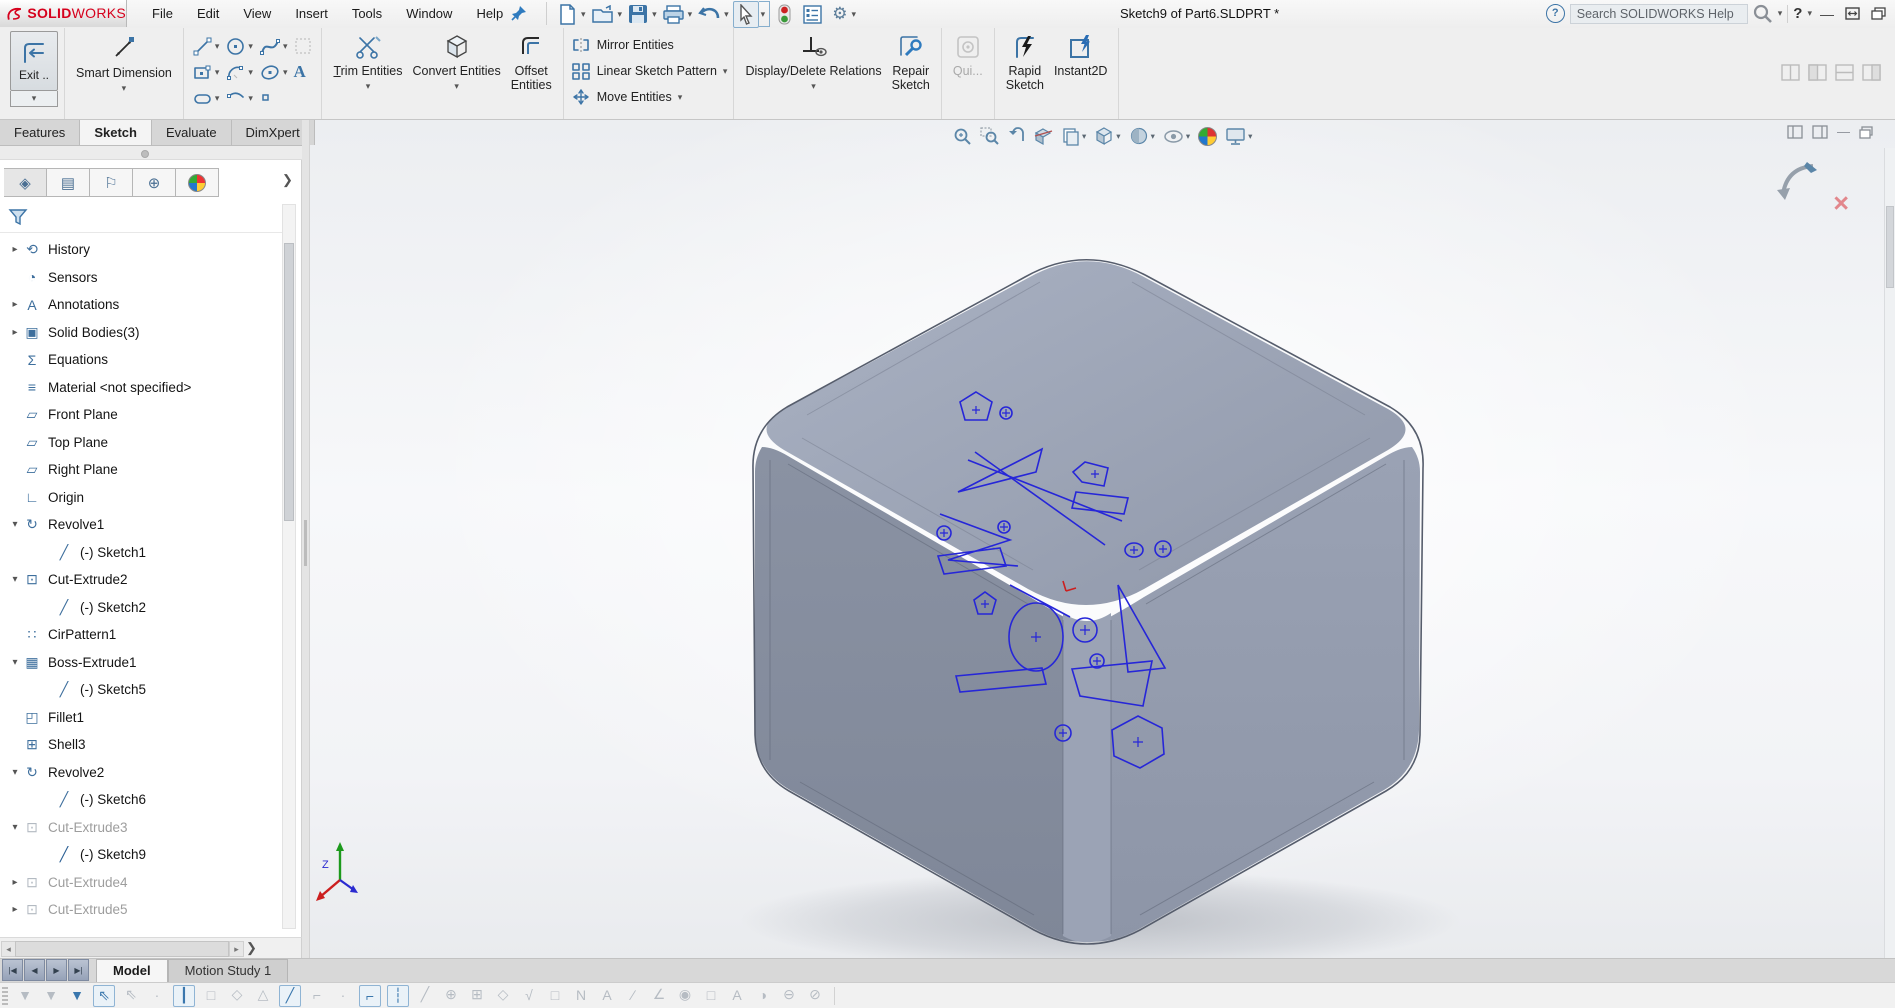 This screenshot has width=1895, height=1008. I want to click on selection-filter-icon: ◇, so click(503, 995).